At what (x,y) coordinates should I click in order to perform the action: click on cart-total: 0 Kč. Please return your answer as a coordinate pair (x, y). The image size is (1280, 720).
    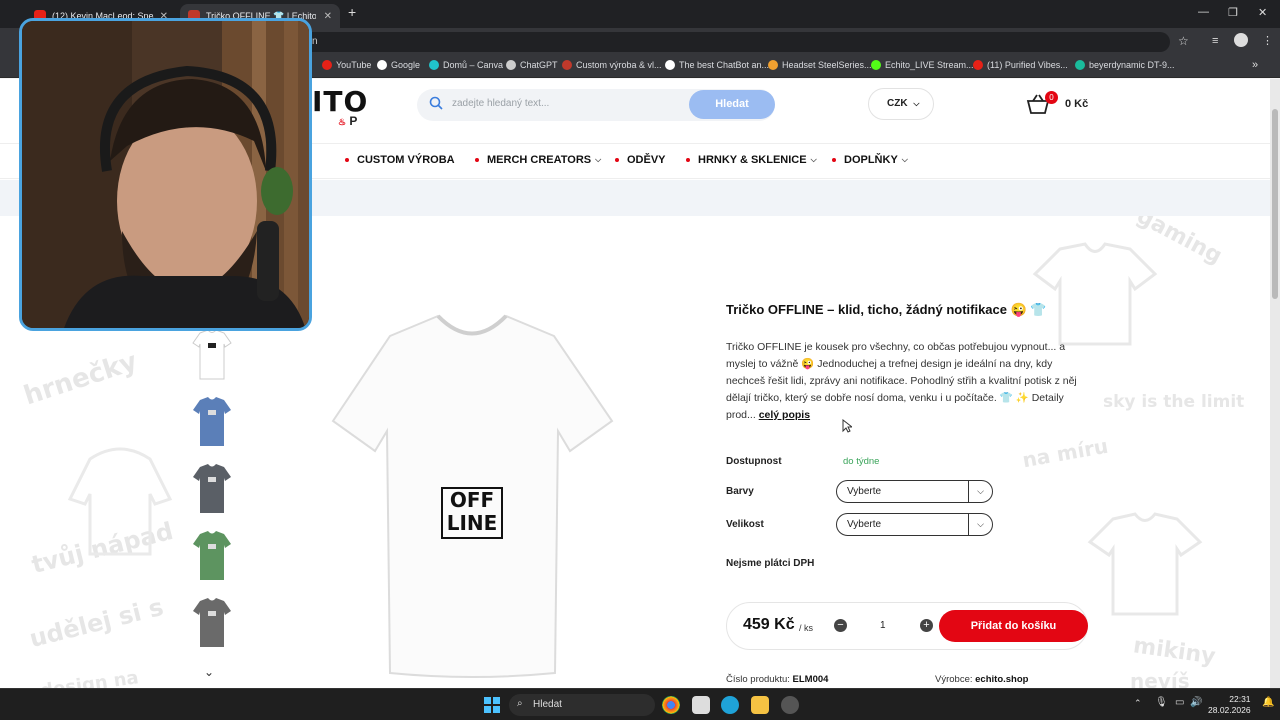
    Looking at the image, I should click on (1076, 104).